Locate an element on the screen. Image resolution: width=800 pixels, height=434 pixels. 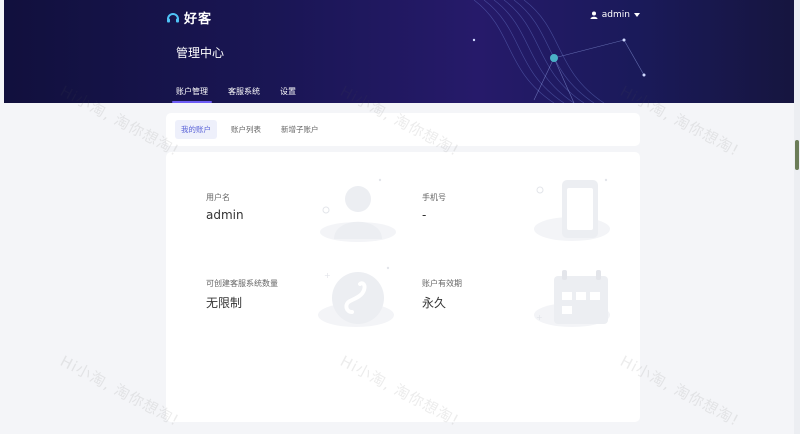
page-title: 管理中心 is located at coordinates (200, 53).